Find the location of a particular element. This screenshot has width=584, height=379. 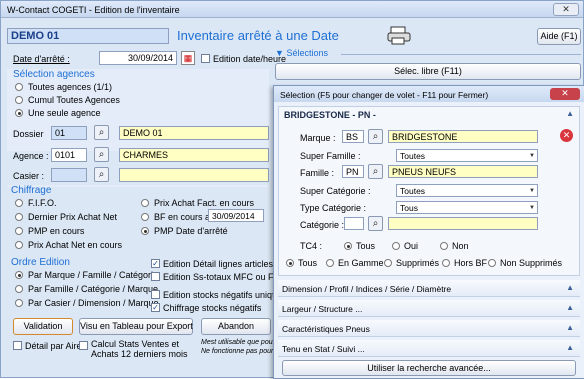

chiffrage-radio-prix-fact is located at coordinates (145, 203).